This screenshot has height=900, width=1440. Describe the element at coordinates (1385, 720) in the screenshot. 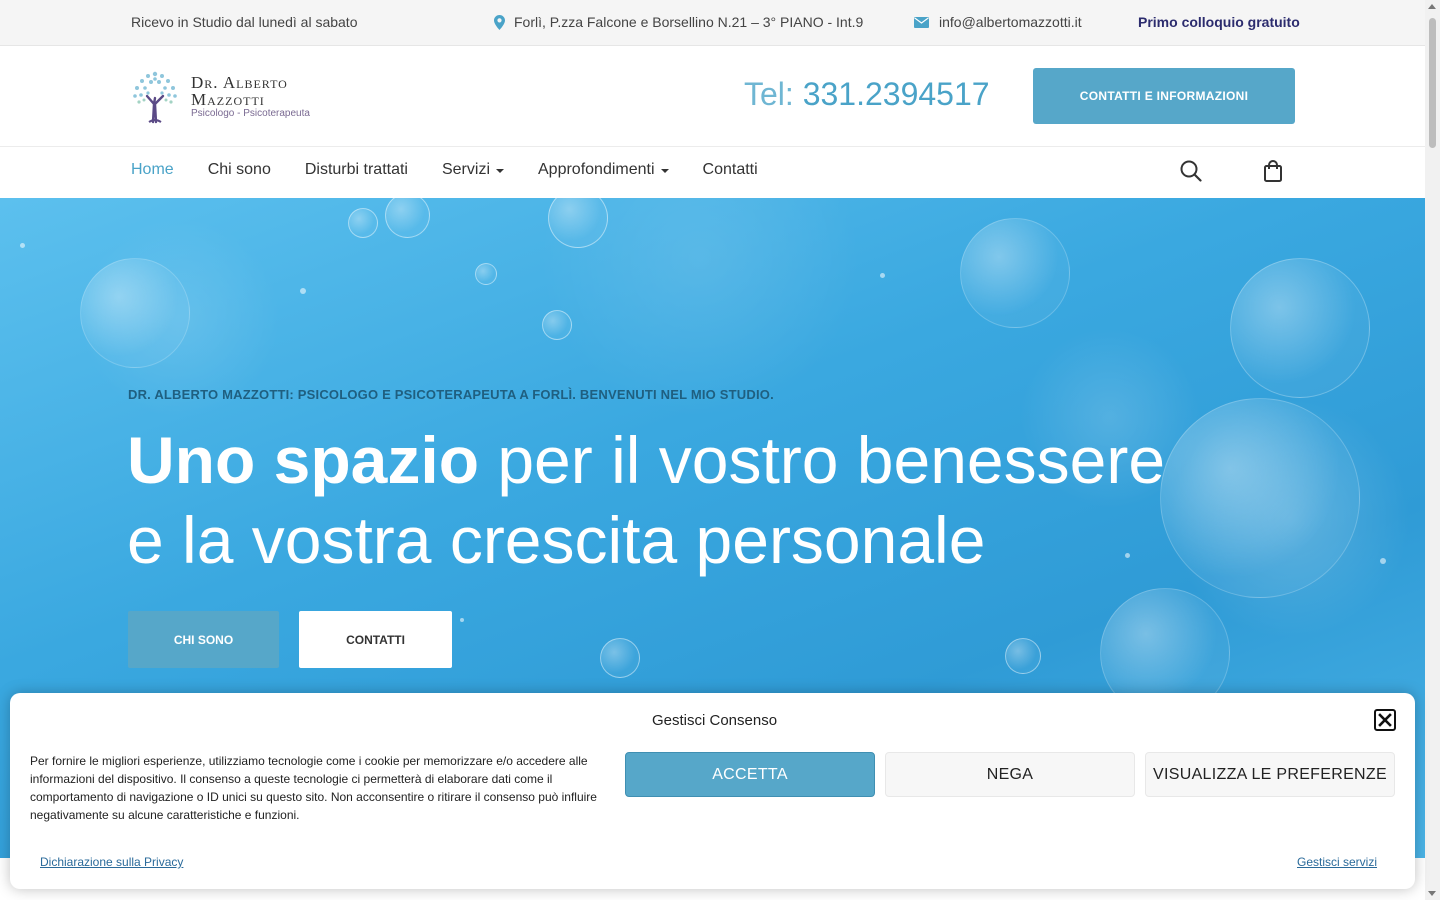

I see `close-icon` at that location.